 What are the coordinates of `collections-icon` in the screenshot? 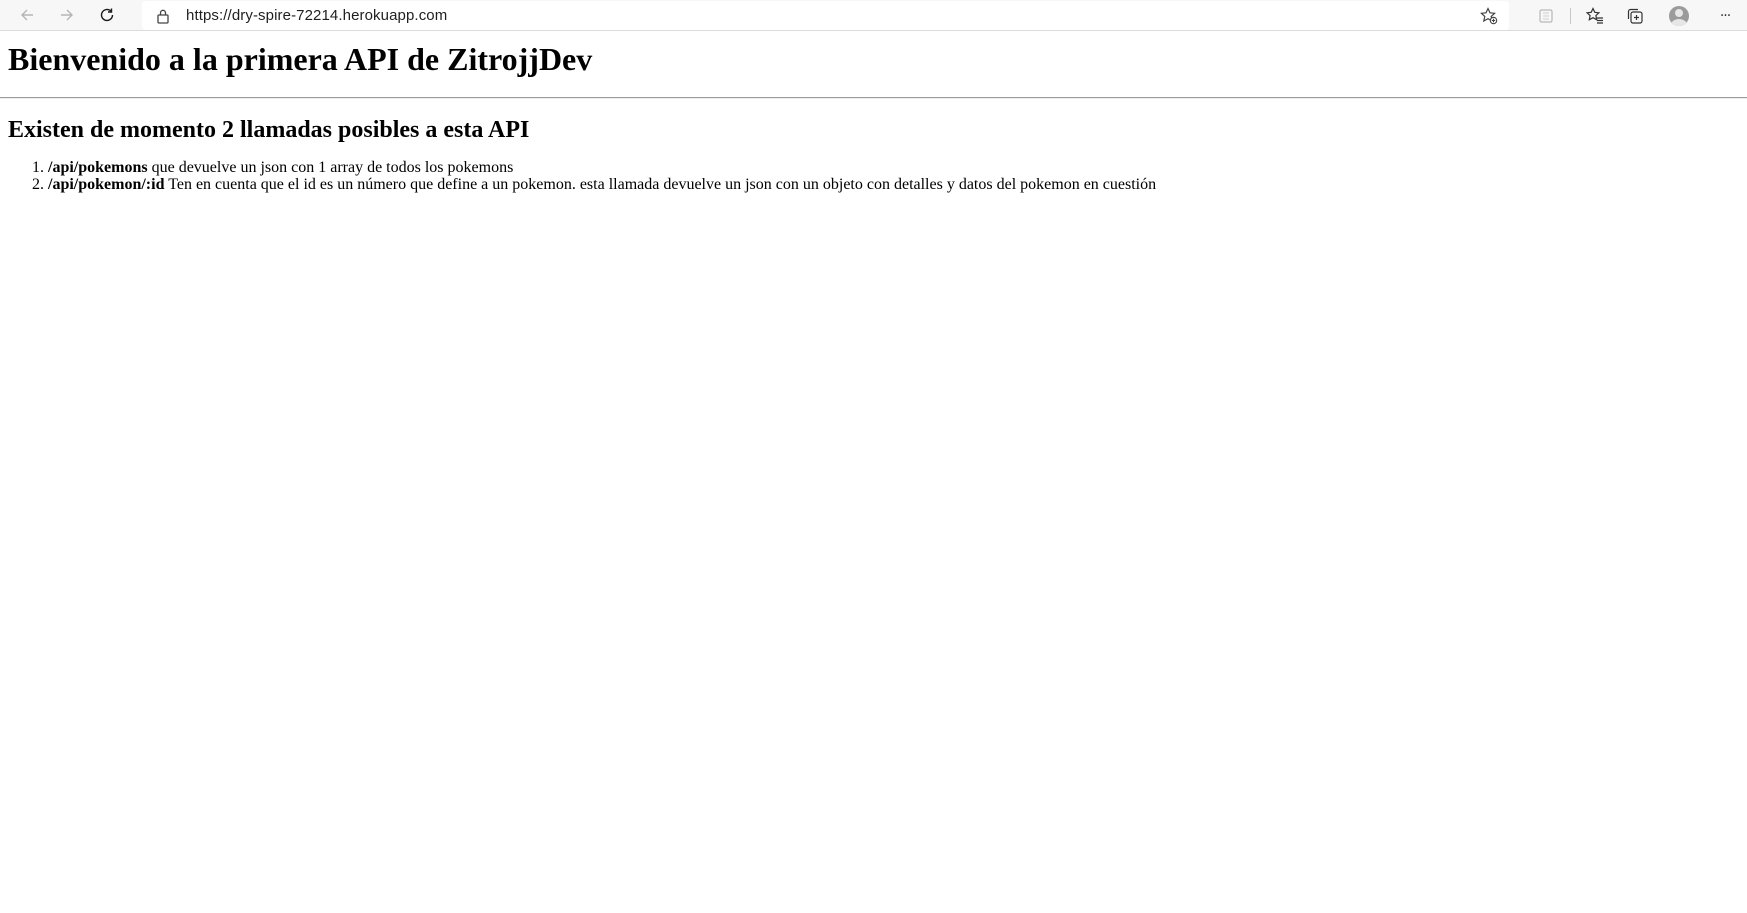 It's located at (1635, 15).